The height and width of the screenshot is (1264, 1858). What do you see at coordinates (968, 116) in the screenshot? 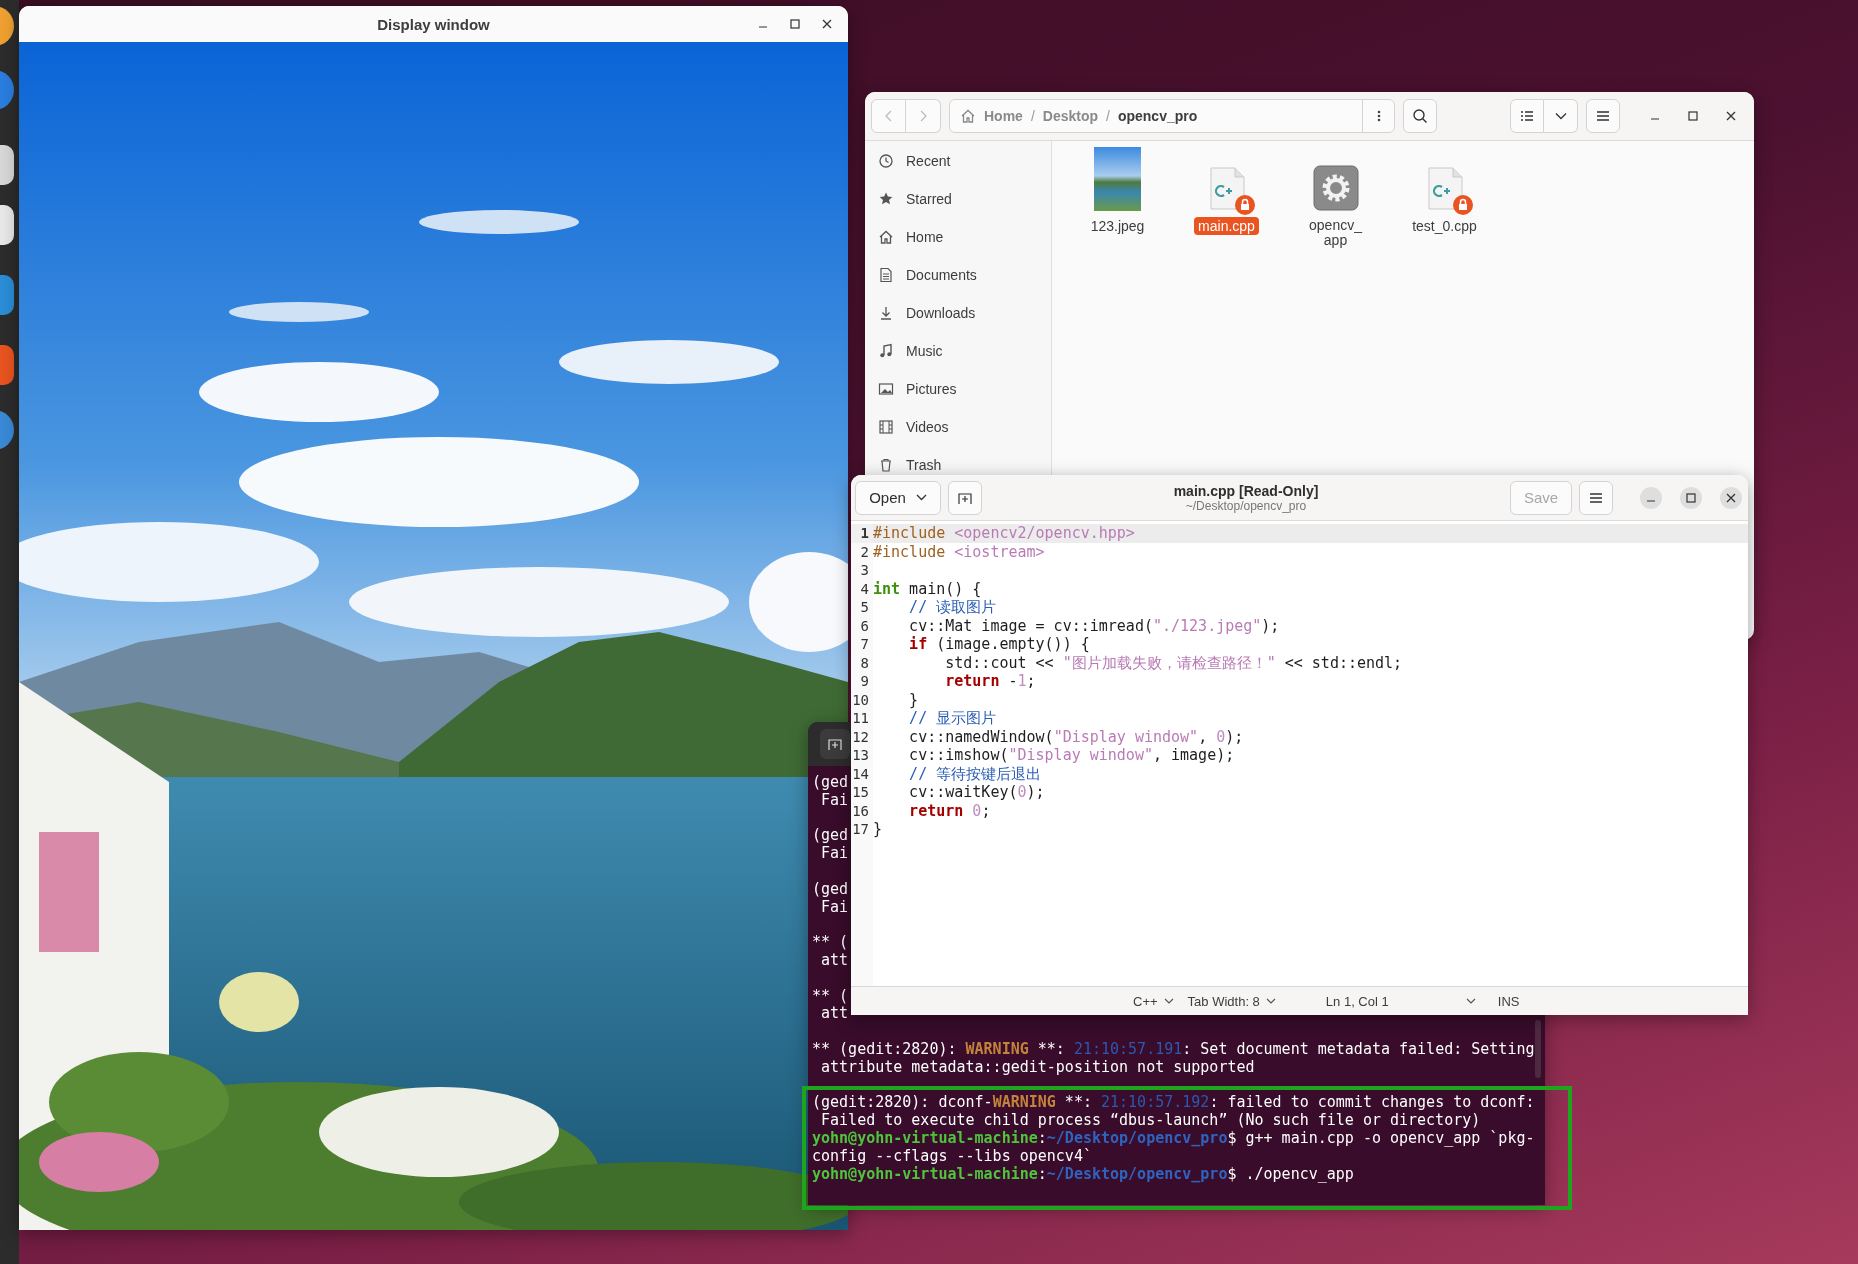
I see `home-icon` at bounding box center [968, 116].